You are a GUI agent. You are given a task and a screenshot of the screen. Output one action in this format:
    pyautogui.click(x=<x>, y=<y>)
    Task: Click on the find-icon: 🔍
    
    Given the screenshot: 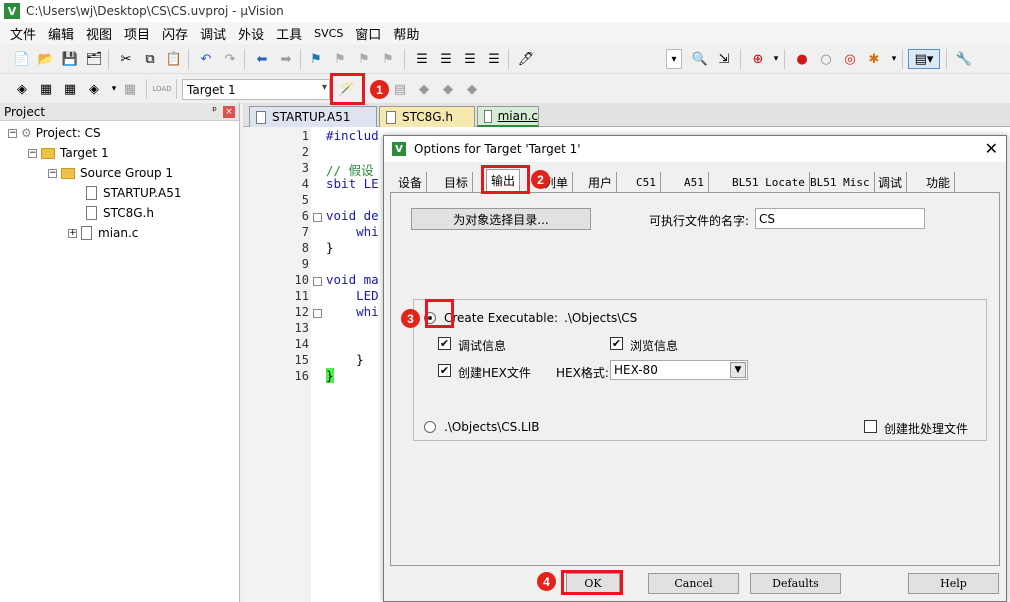 What is the action you would take?
    pyautogui.click(x=700, y=59)
    